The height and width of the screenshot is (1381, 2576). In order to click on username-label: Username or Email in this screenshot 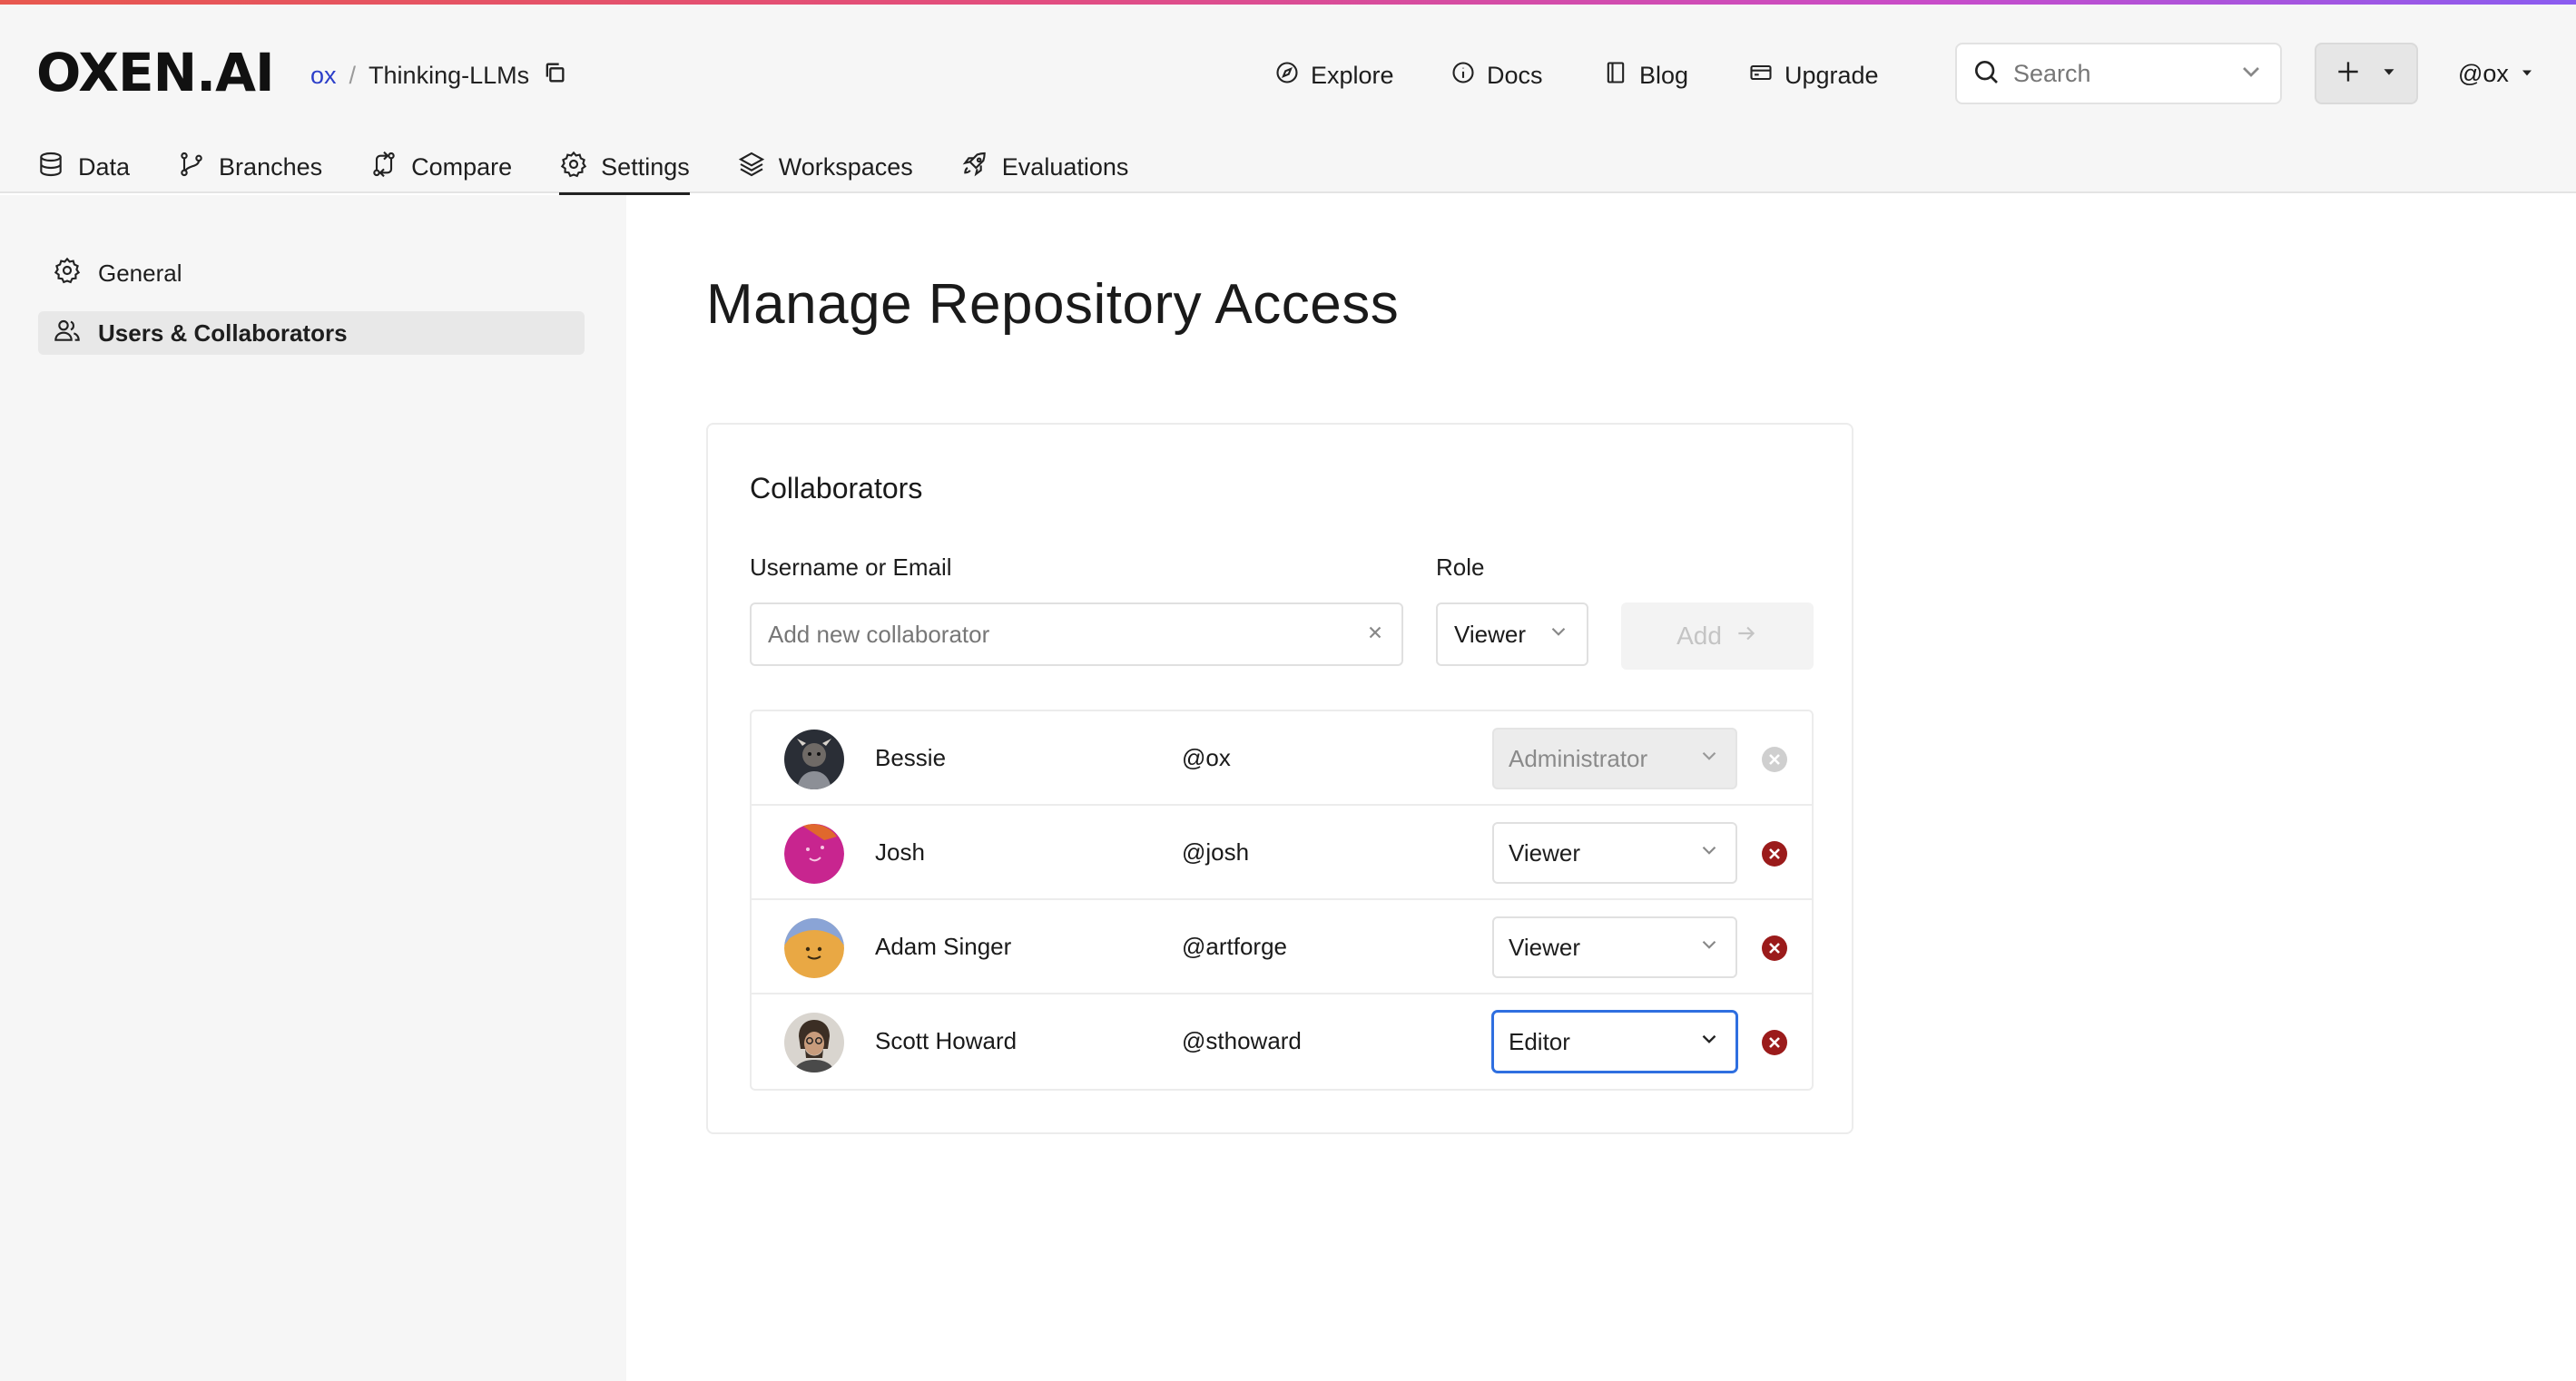, I will do `click(851, 567)`.